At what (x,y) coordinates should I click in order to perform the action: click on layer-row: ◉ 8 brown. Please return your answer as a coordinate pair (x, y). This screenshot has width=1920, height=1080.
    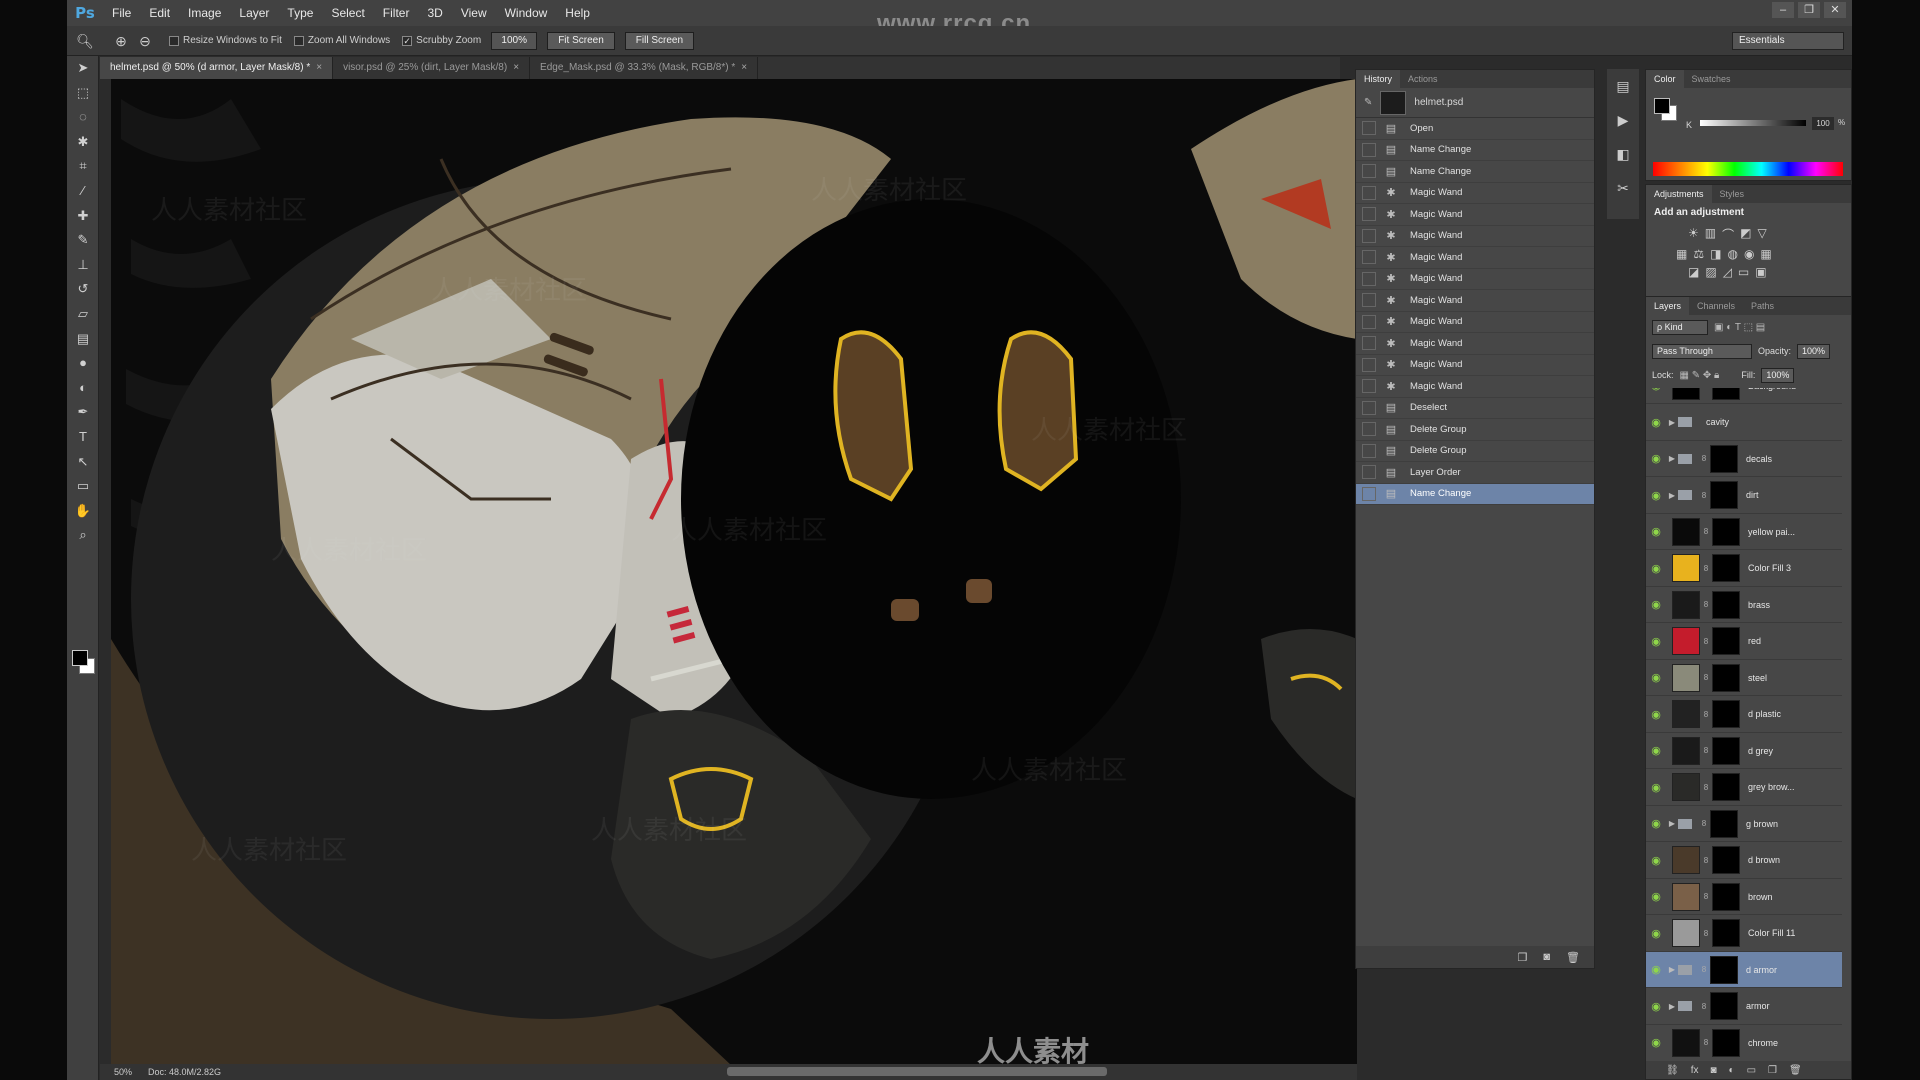
    Looking at the image, I should click on (1744, 897).